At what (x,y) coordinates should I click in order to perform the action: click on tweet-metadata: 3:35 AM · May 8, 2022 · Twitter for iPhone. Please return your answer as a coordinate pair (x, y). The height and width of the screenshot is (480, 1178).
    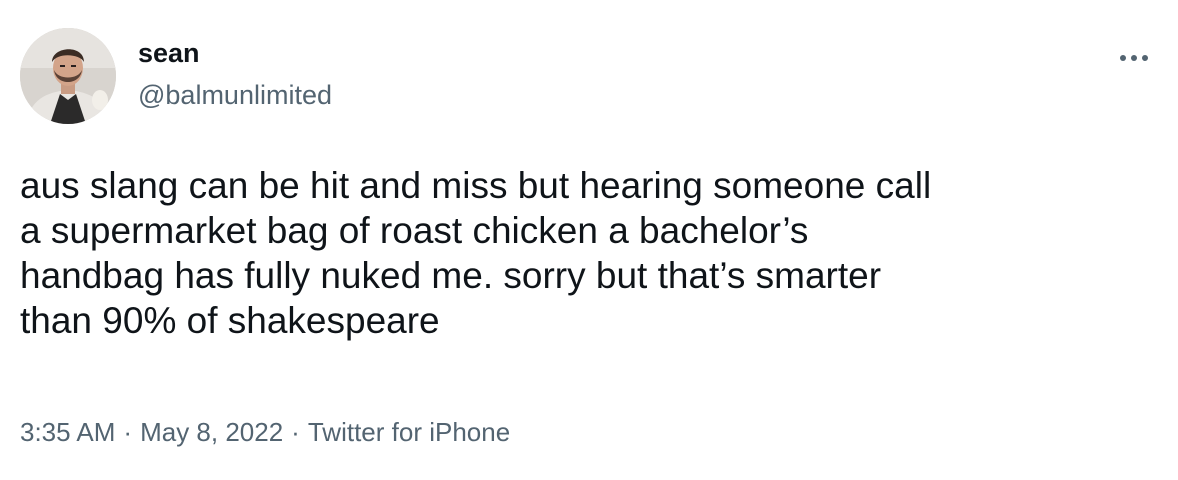
    Looking at the image, I should click on (265, 432).